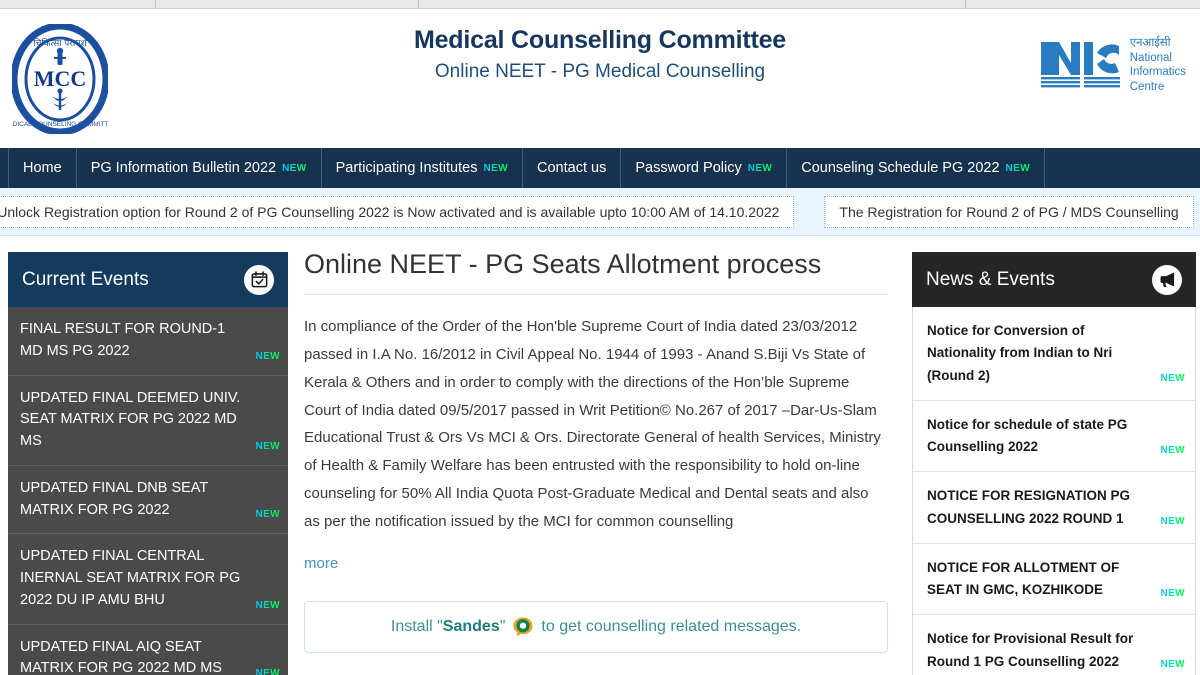  I want to click on nav-item-counseling-schedule-pg-2022: Counseling Schedule PG 2022 NEW, so click(916, 168).